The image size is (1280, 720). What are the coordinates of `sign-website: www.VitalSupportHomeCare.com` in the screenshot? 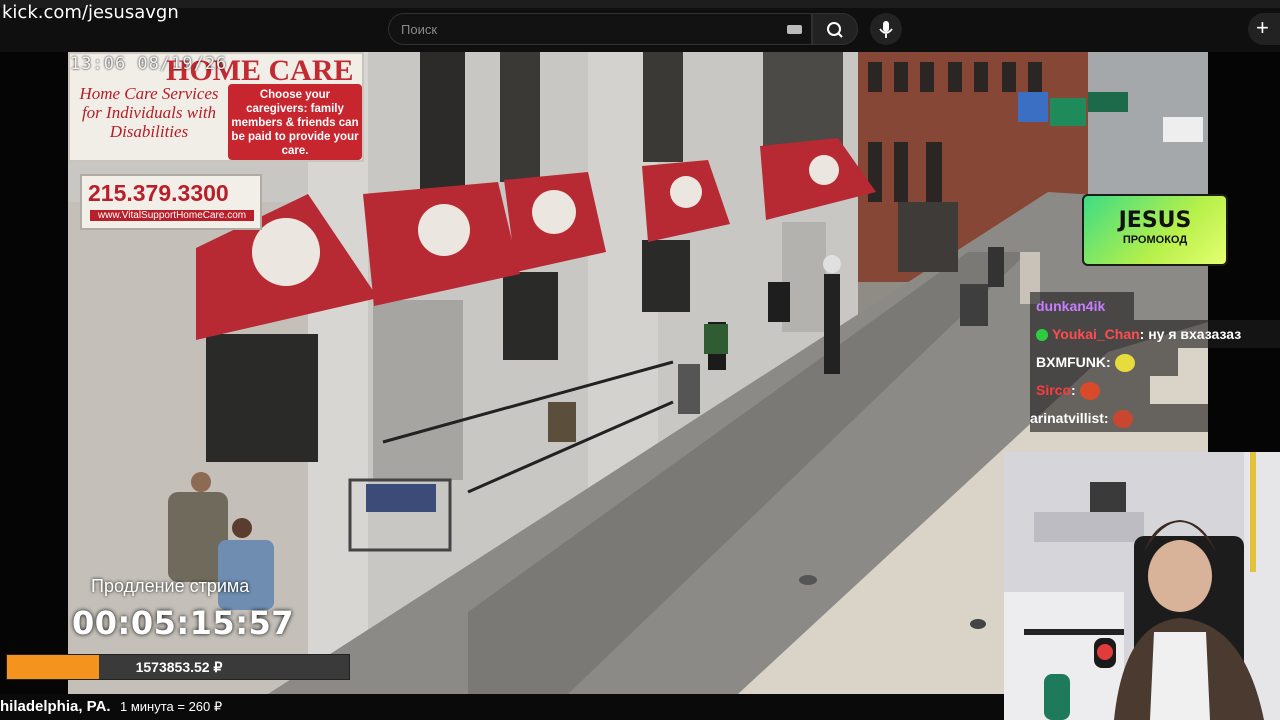 It's located at (172, 215).